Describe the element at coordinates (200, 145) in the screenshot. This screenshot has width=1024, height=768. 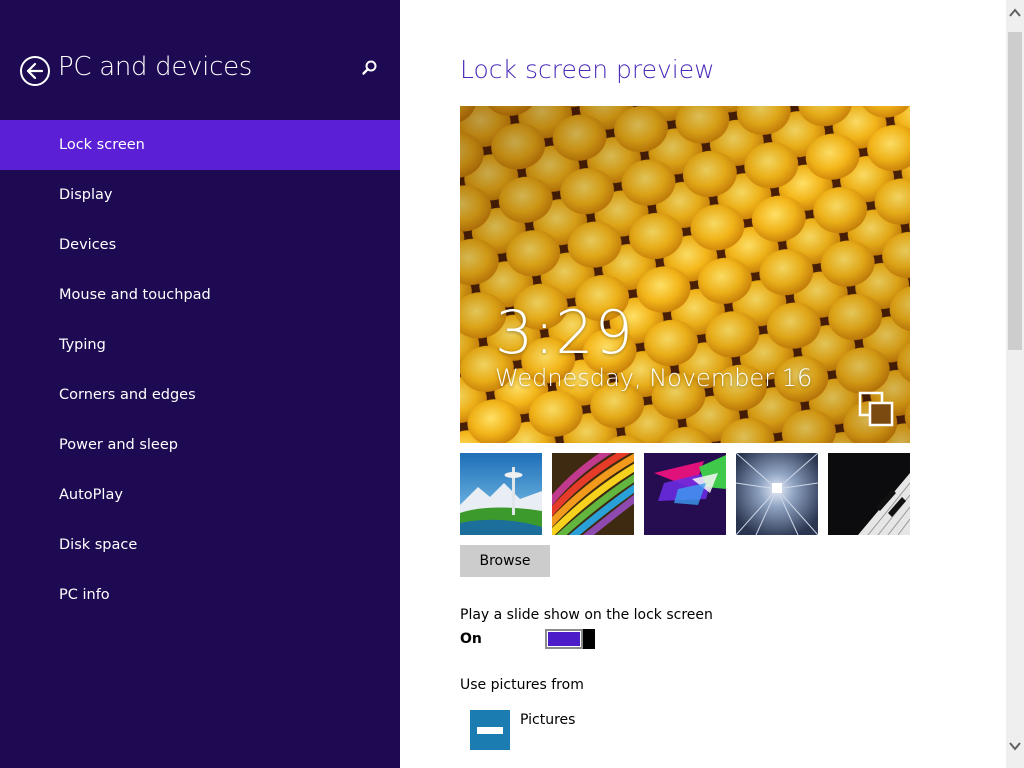
I see `sidebar-item-lock-screen: Lock screen` at that location.